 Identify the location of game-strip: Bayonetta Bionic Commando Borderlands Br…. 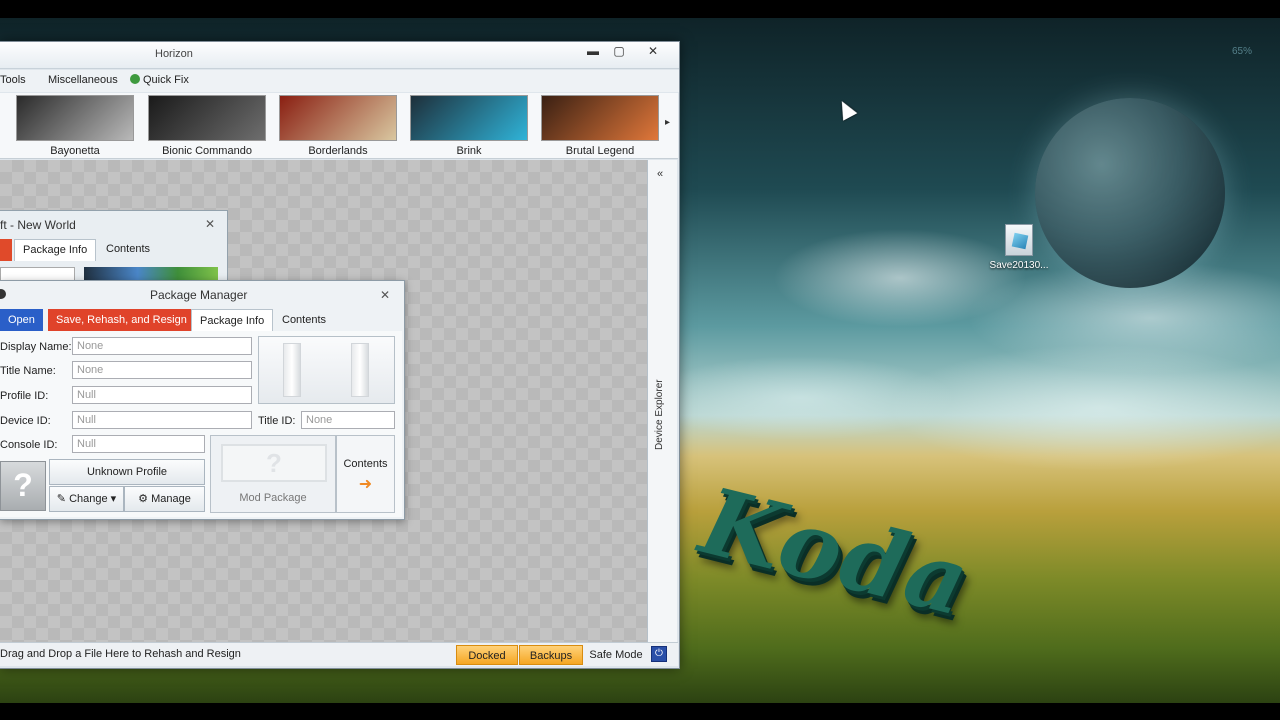
(339, 126).